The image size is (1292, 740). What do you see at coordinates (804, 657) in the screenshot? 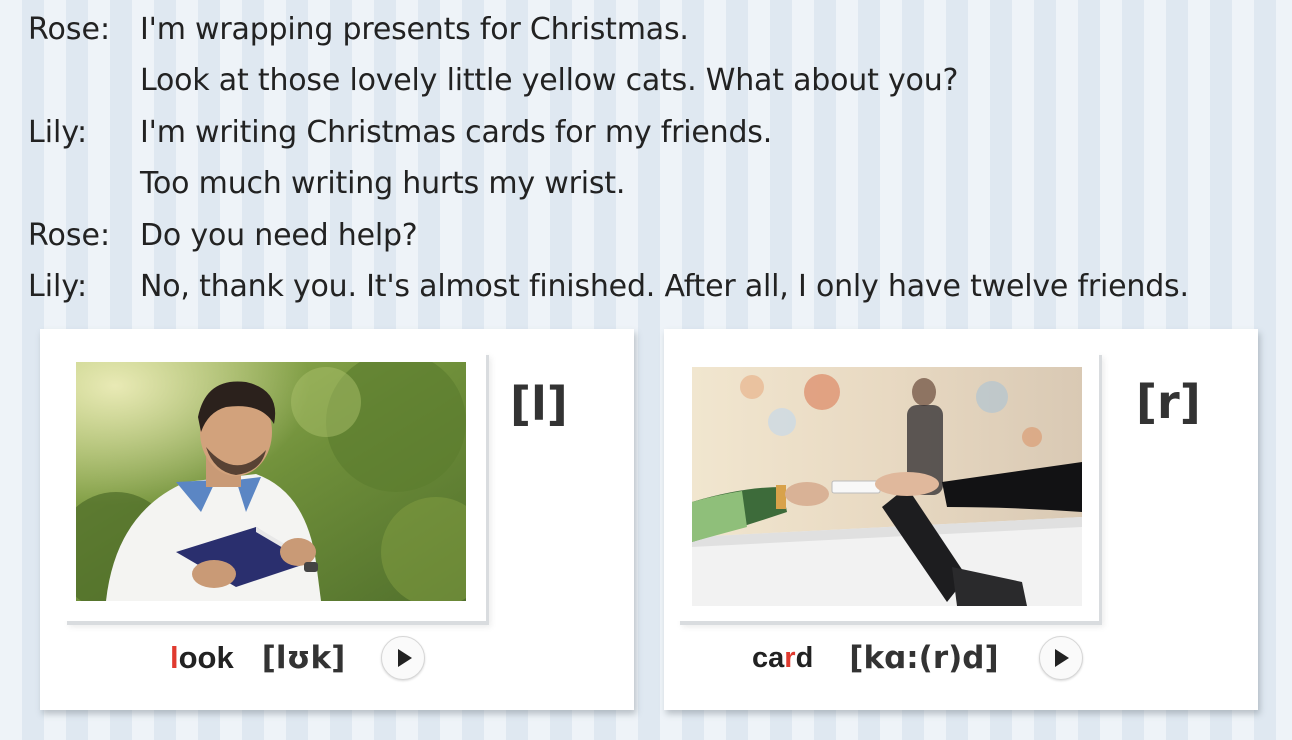
I see `word-suffix: d` at bounding box center [804, 657].